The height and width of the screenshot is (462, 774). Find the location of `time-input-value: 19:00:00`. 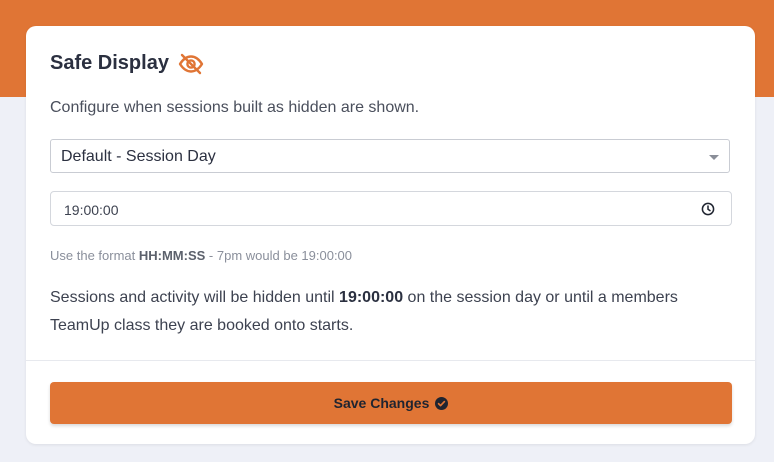

time-input-value: 19:00:00 is located at coordinates (91, 210).